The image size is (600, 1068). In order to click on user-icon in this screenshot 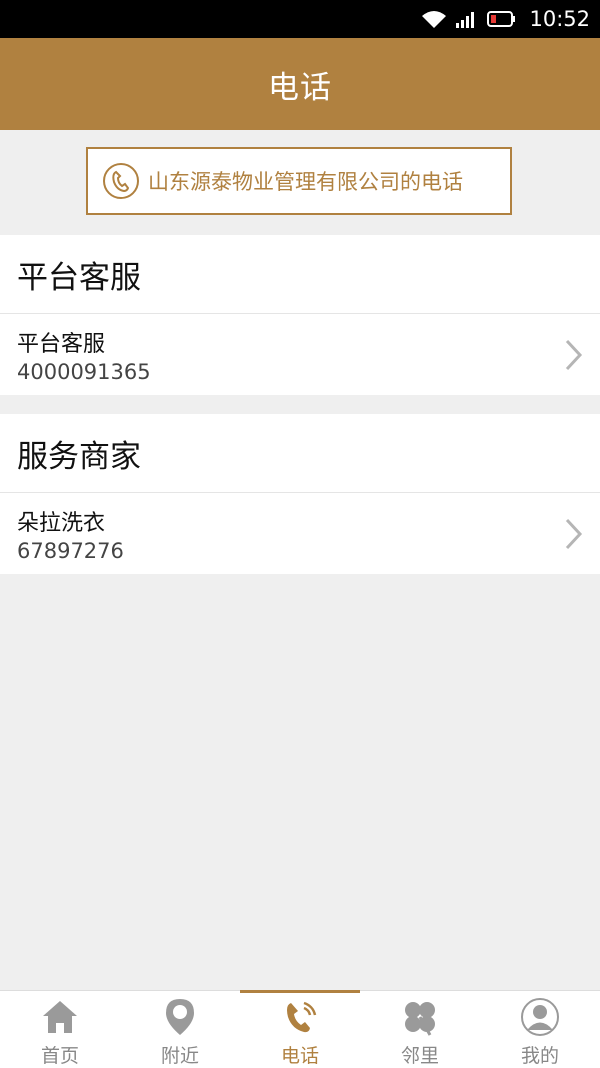, I will do `click(540, 1017)`.